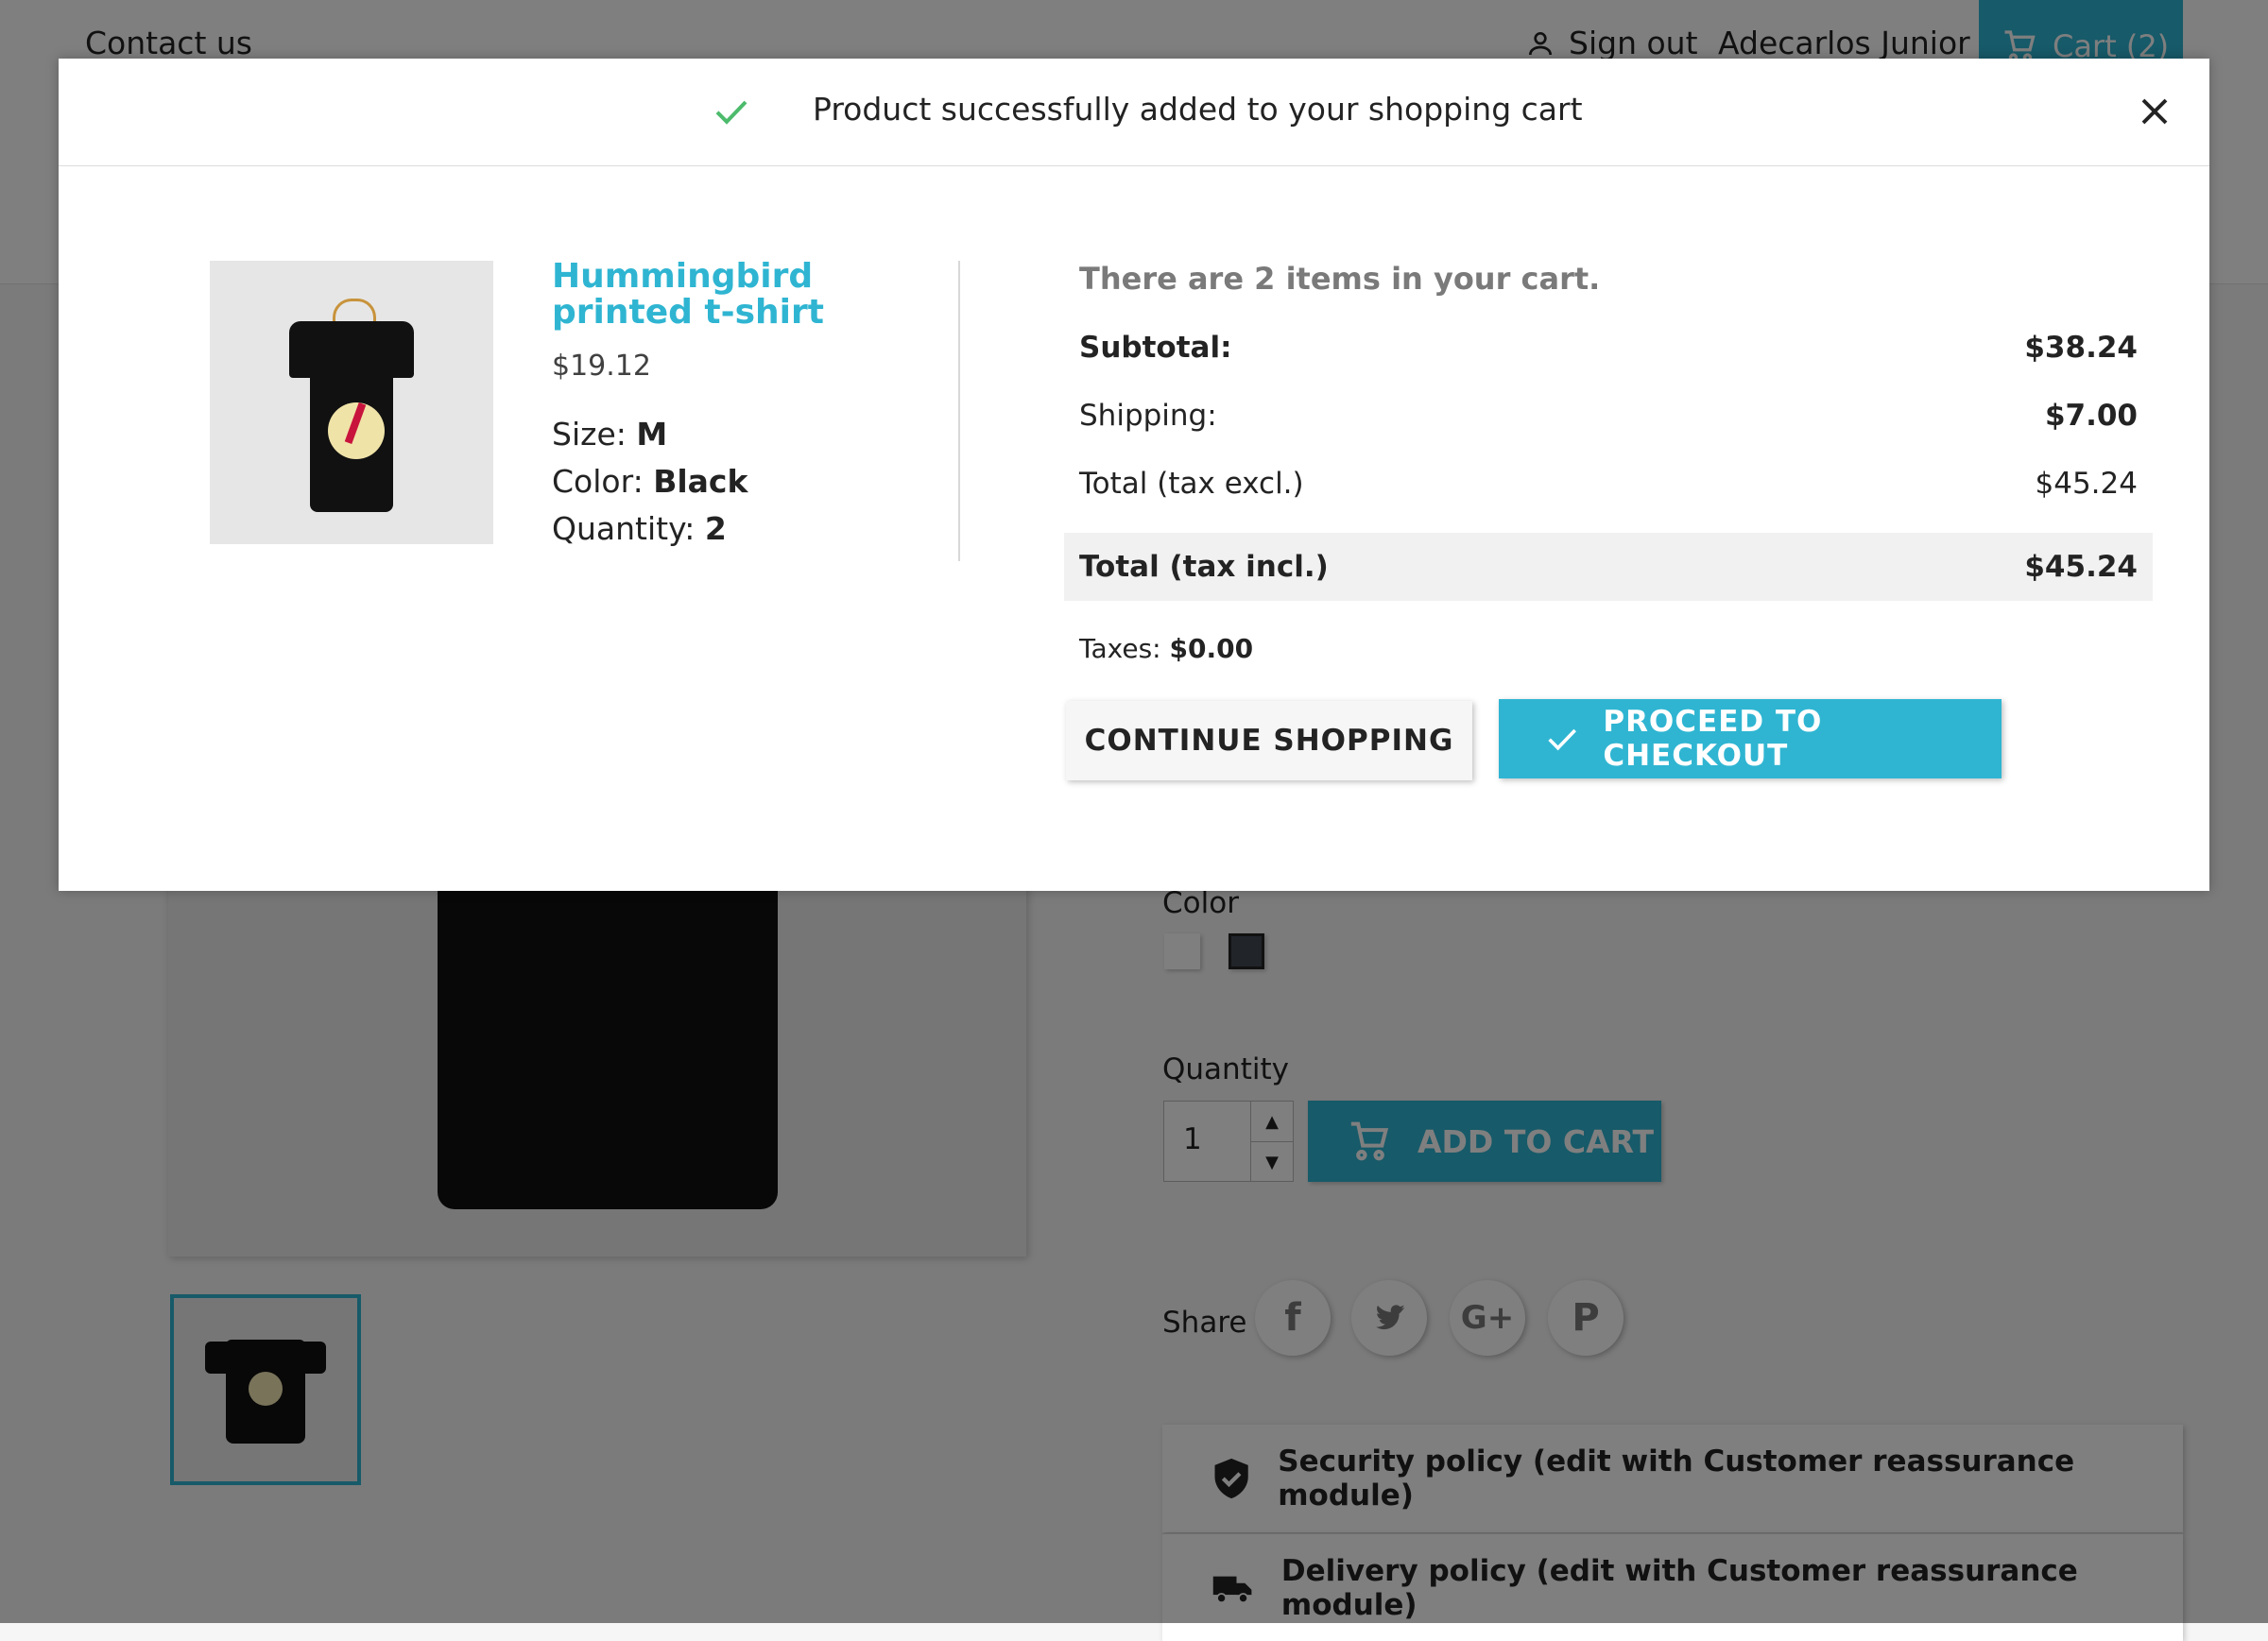  I want to click on modal-product-image, so click(351, 402).